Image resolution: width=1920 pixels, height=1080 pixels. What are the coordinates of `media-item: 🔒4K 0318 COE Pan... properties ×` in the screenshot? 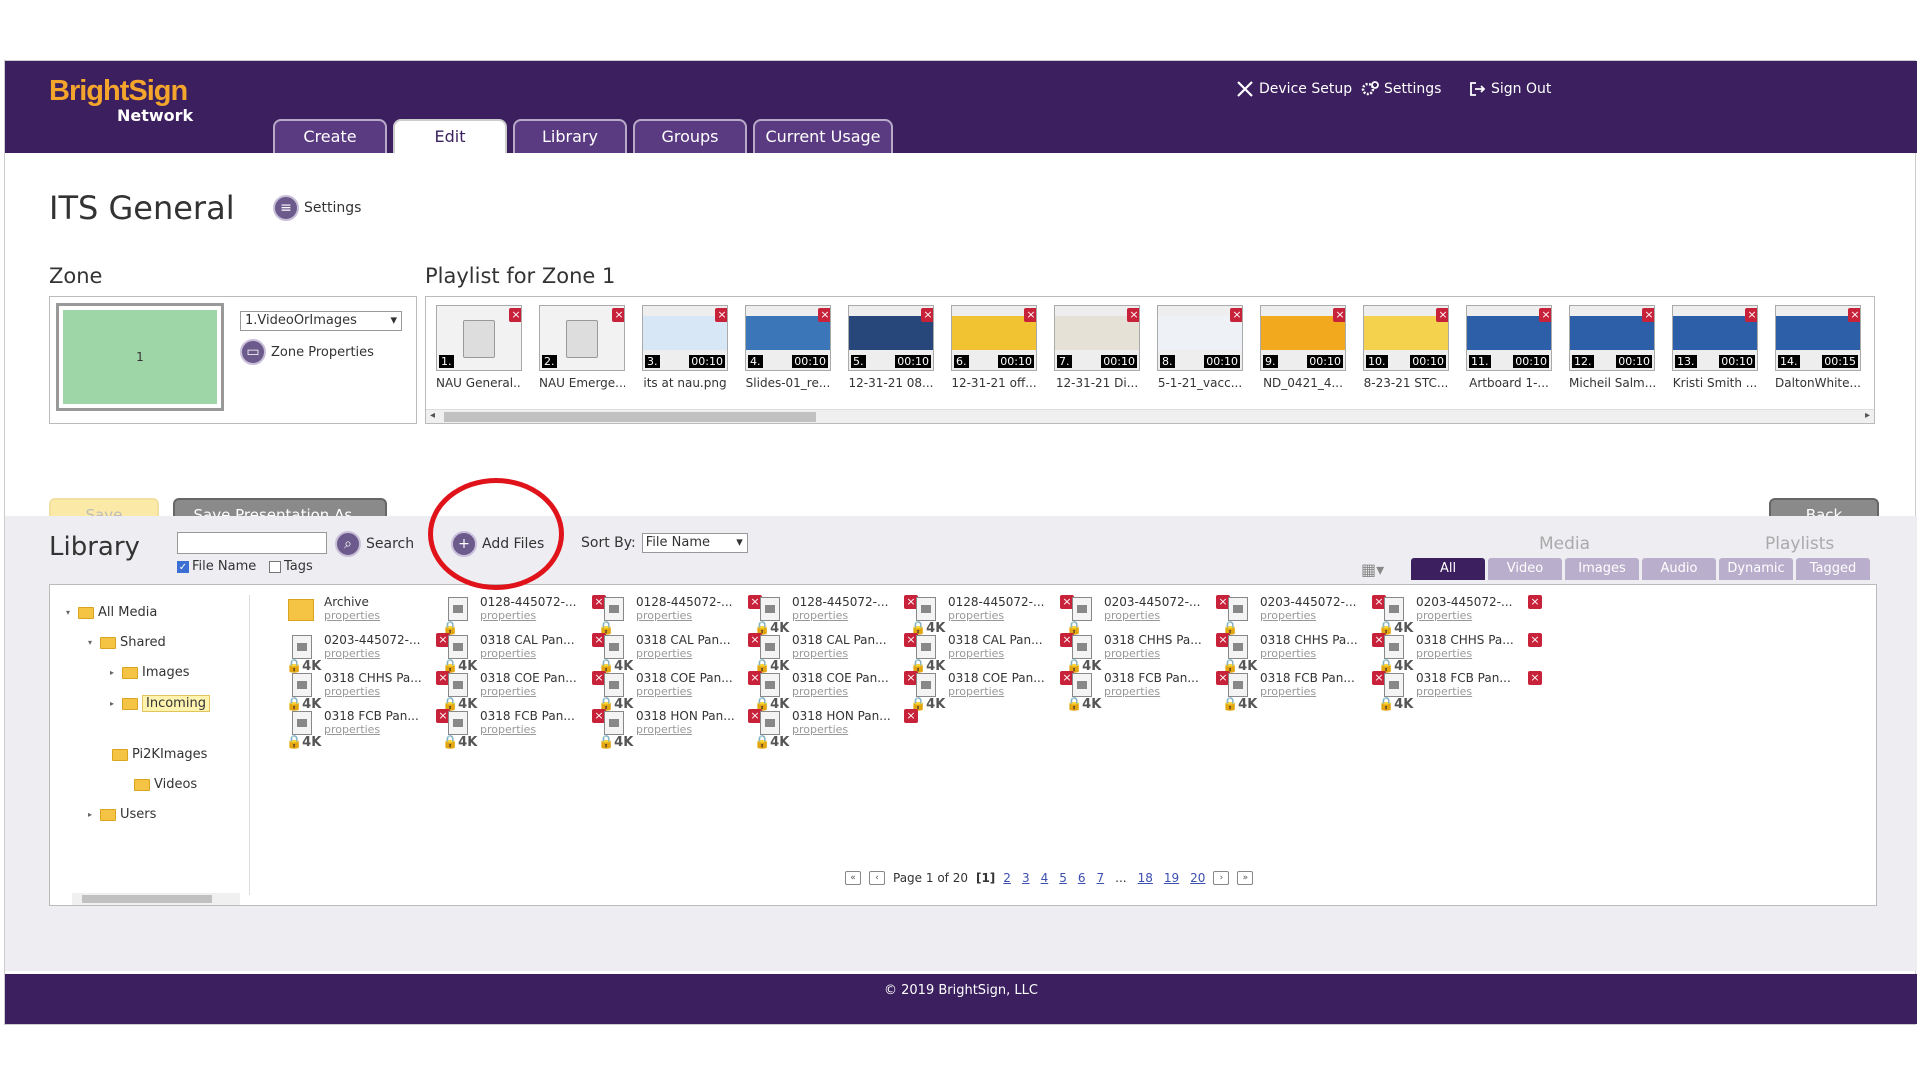 It's located at (1000, 693).